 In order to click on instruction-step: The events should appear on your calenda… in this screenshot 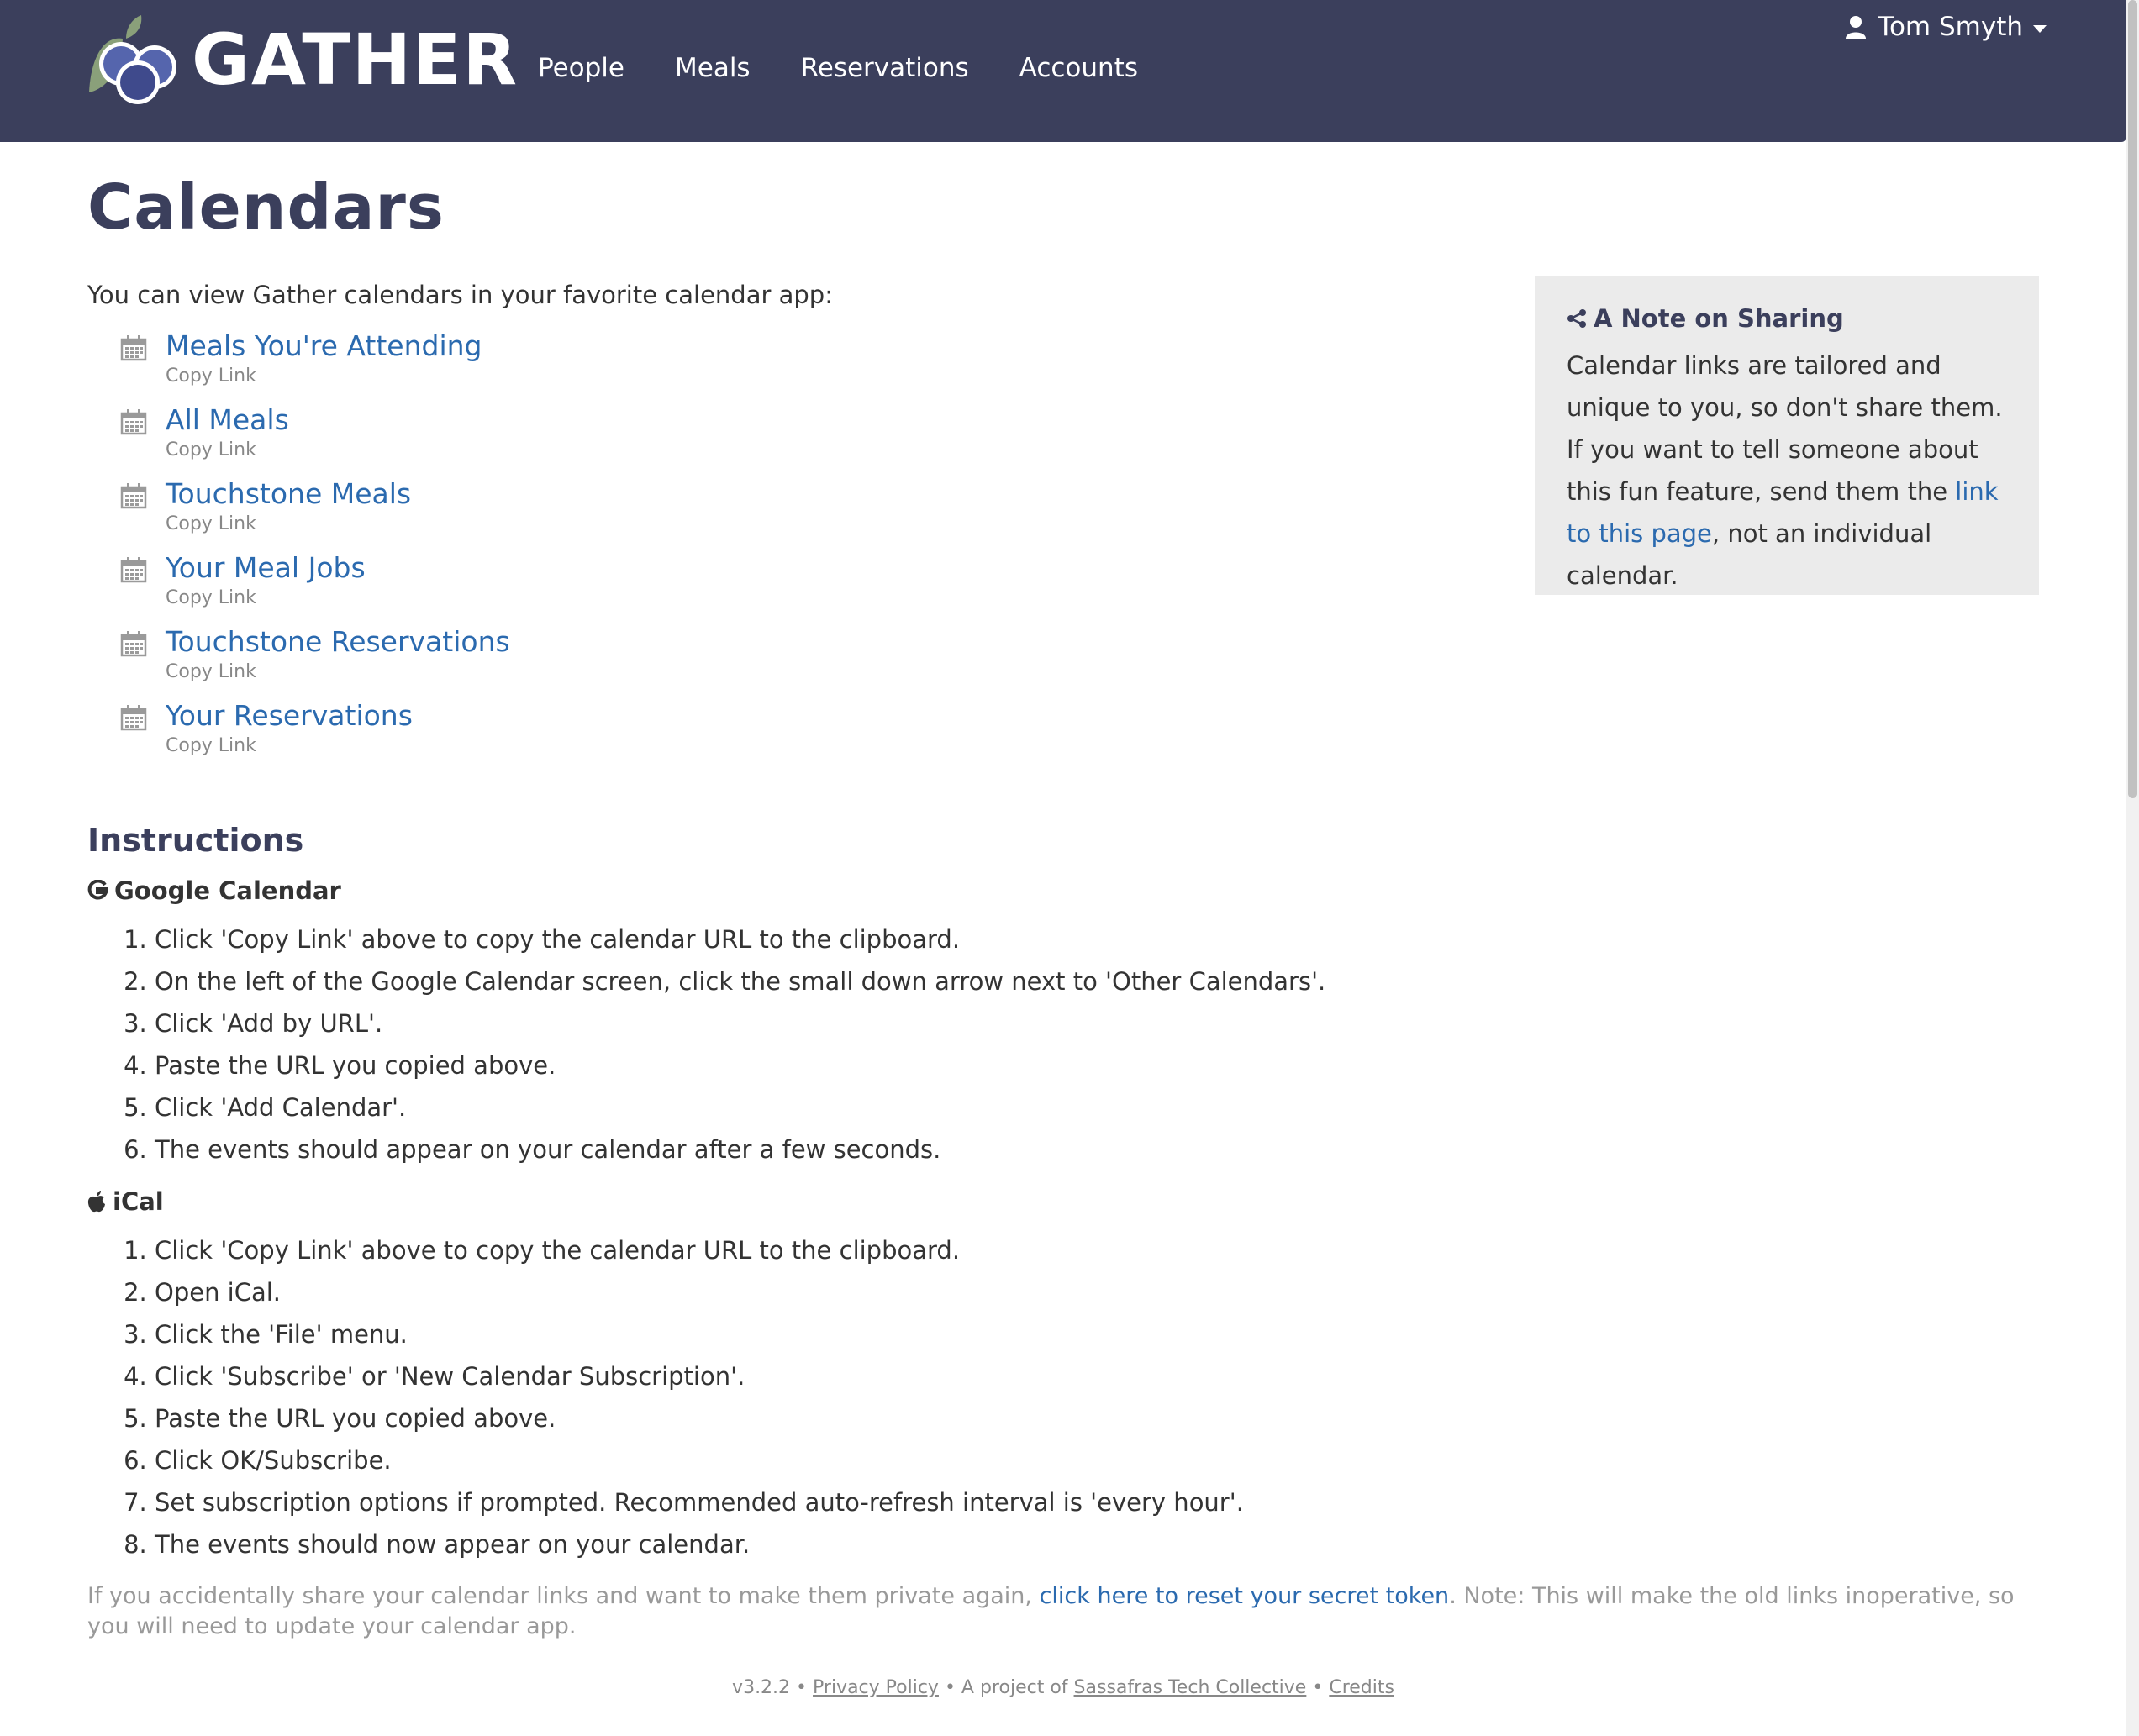, I will do `click(740, 1149)`.